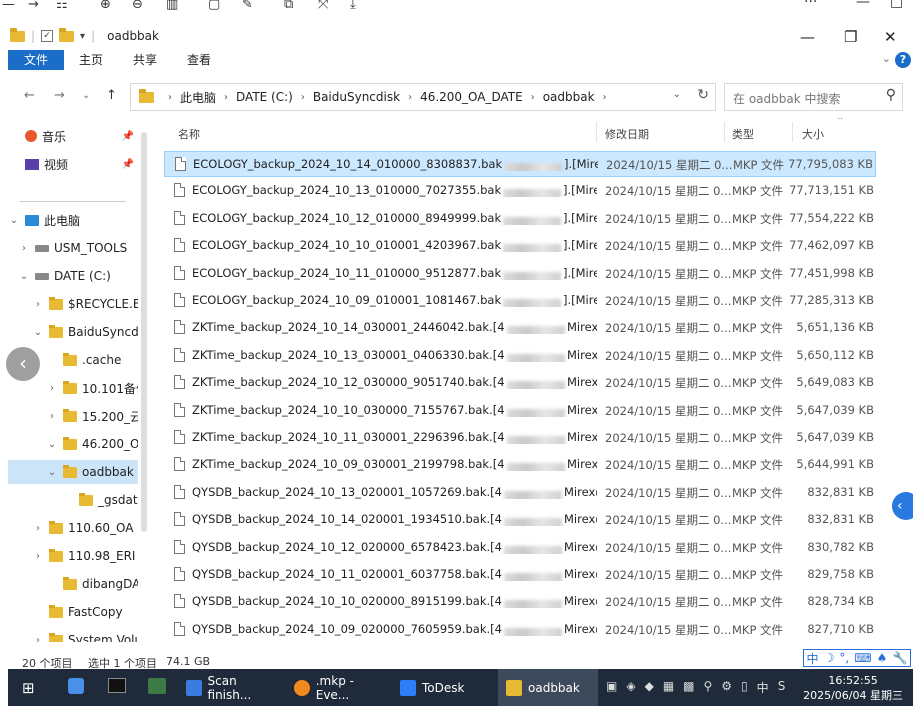 The width and height of the screenshot is (913, 710). What do you see at coordinates (677, 94) in the screenshot?
I see `address-dropdown-icon: ⌄` at bounding box center [677, 94].